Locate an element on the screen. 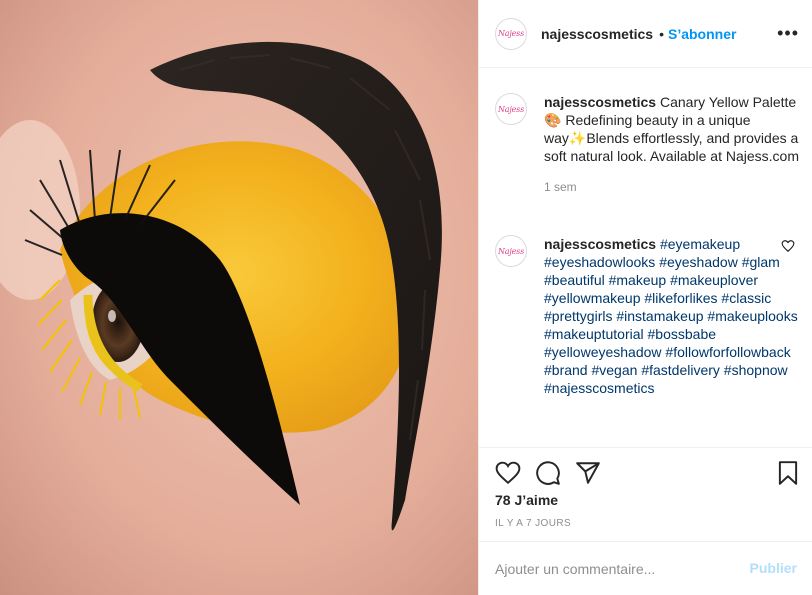 The height and width of the screenshot is (595, 812). hashtag-link: #vegan is located at coordinates (614, 370).